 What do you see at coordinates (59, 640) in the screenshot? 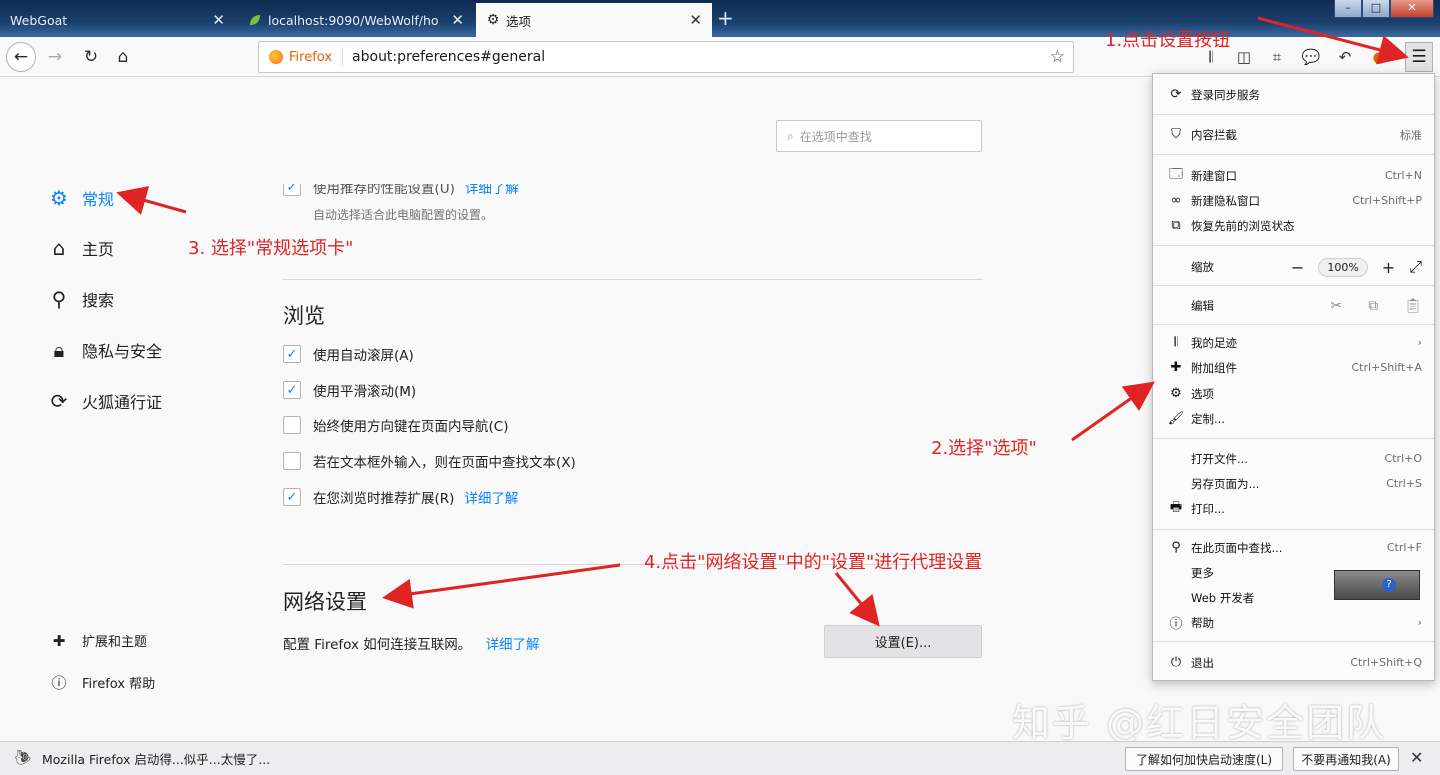
I see `puzzle-icon: ✚` at bounding box center [59, 640].